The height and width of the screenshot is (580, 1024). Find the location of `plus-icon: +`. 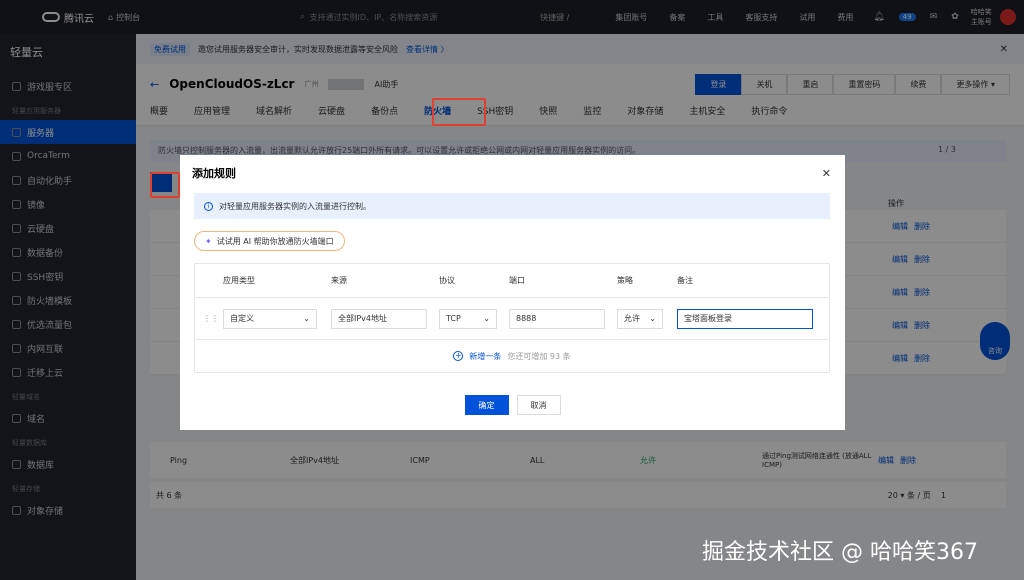

plus-icon: + is located at coordinates (458, 356).